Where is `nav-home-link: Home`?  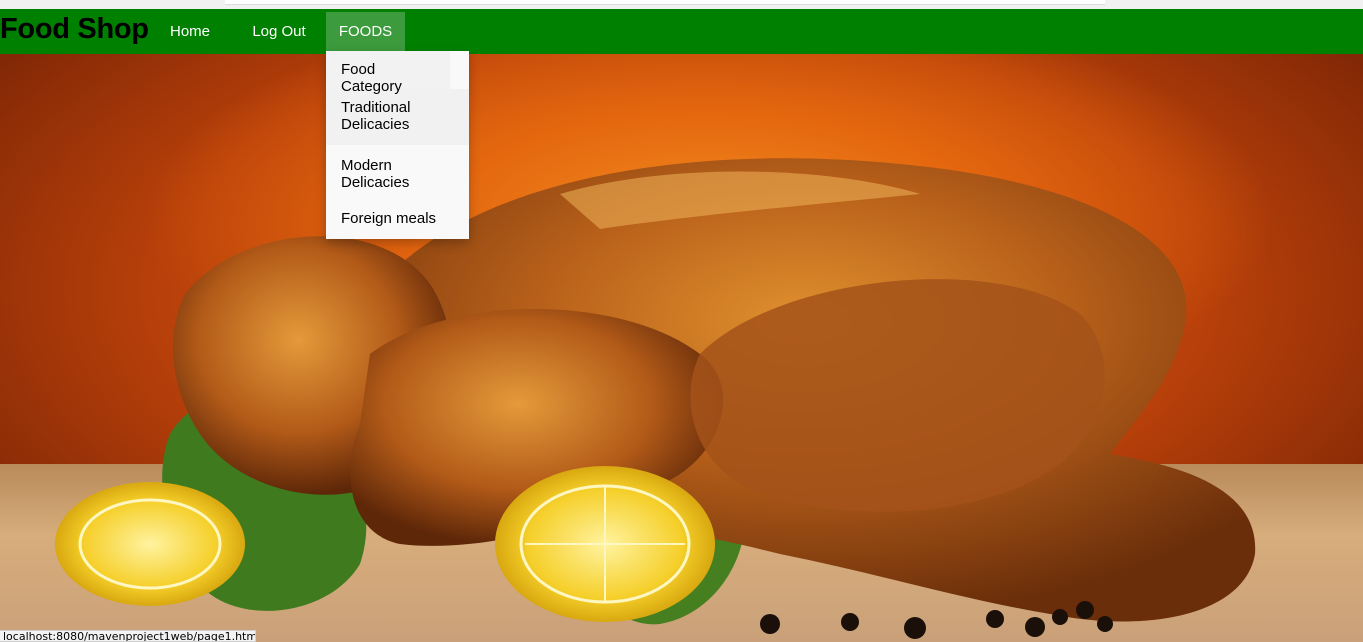
nav-home-link: Home is located at coordinates (190, 31).